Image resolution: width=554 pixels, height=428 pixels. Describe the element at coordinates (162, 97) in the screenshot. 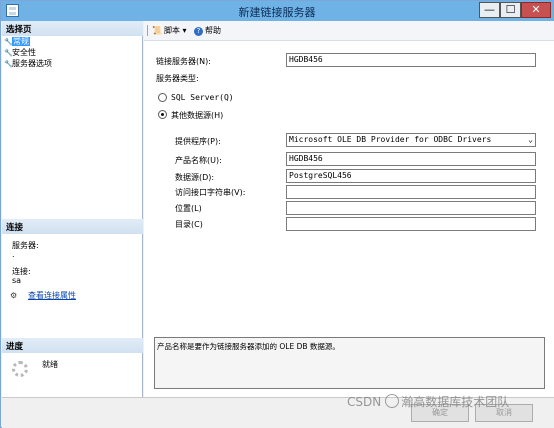

I see `radio-sql-server` at that location.